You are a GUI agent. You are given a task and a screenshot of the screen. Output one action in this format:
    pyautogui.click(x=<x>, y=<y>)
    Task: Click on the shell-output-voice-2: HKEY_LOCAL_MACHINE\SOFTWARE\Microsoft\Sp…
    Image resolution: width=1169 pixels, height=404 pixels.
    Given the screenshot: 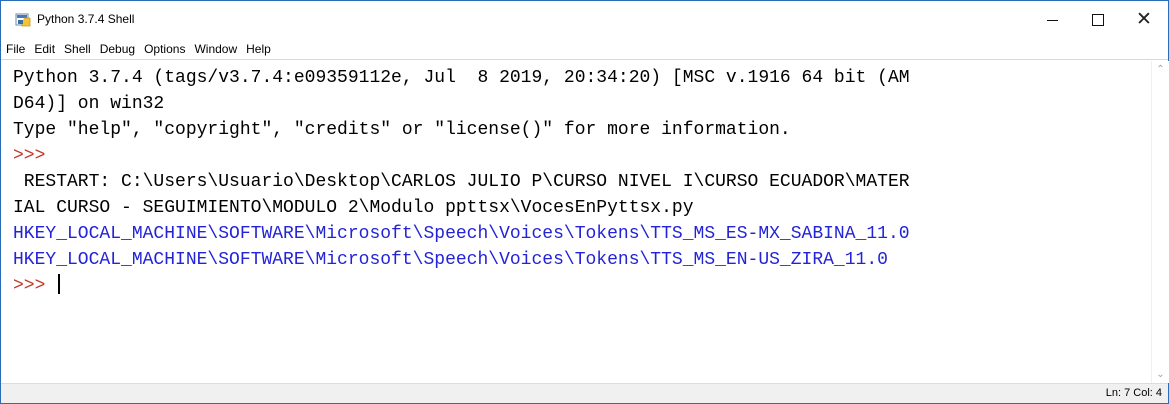 What is the action you would take?
    pyautogui.click(x=450, y=260)
    